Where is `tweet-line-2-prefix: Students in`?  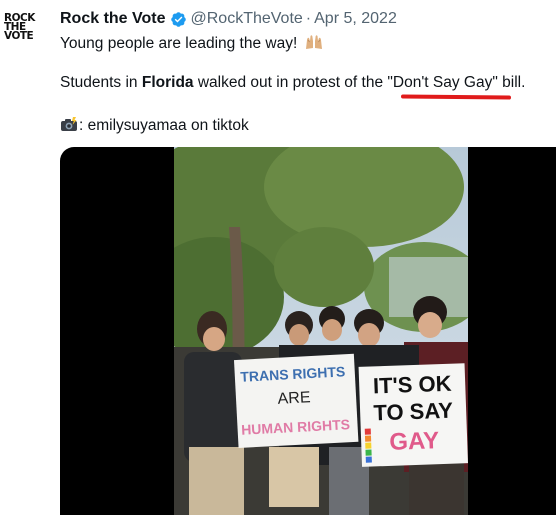
tweet-line-2-prefix: Students in is located at coordinates (101, 82).